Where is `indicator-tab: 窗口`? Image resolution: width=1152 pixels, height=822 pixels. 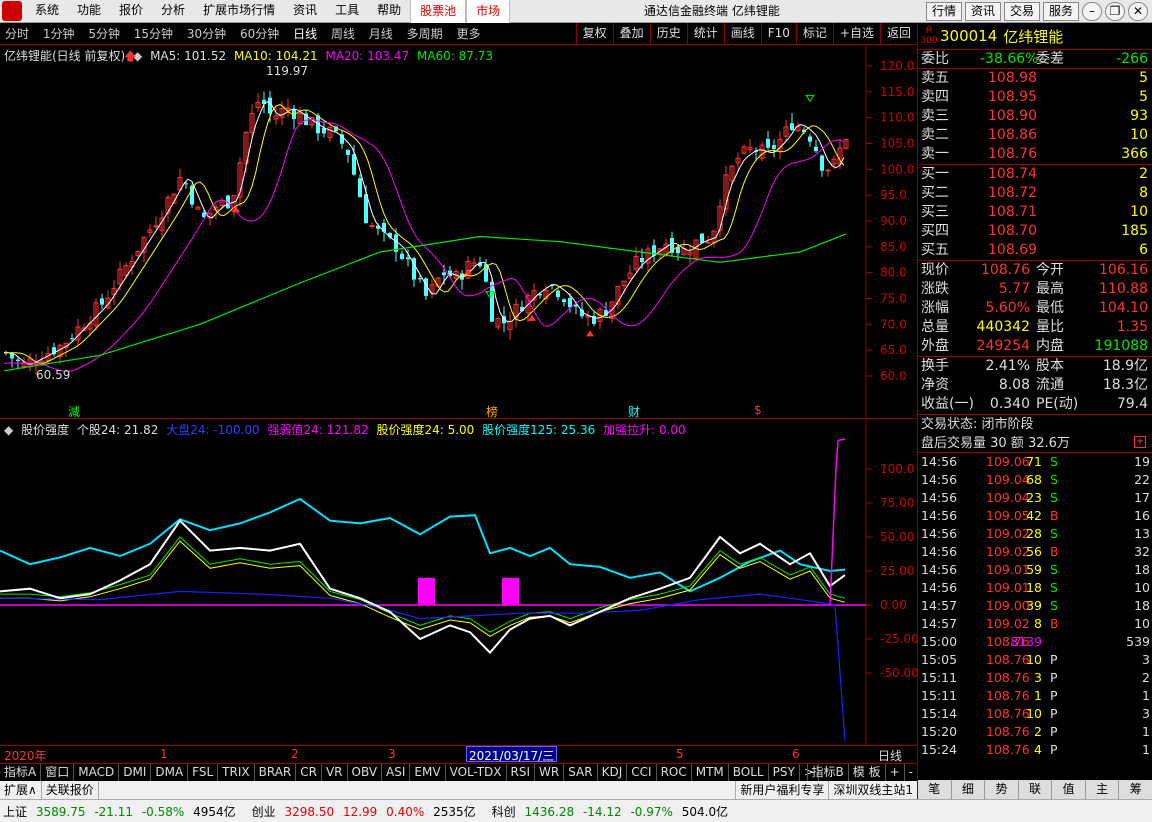 indicator-tab: 窗口 is located at coordinates (58, 772).